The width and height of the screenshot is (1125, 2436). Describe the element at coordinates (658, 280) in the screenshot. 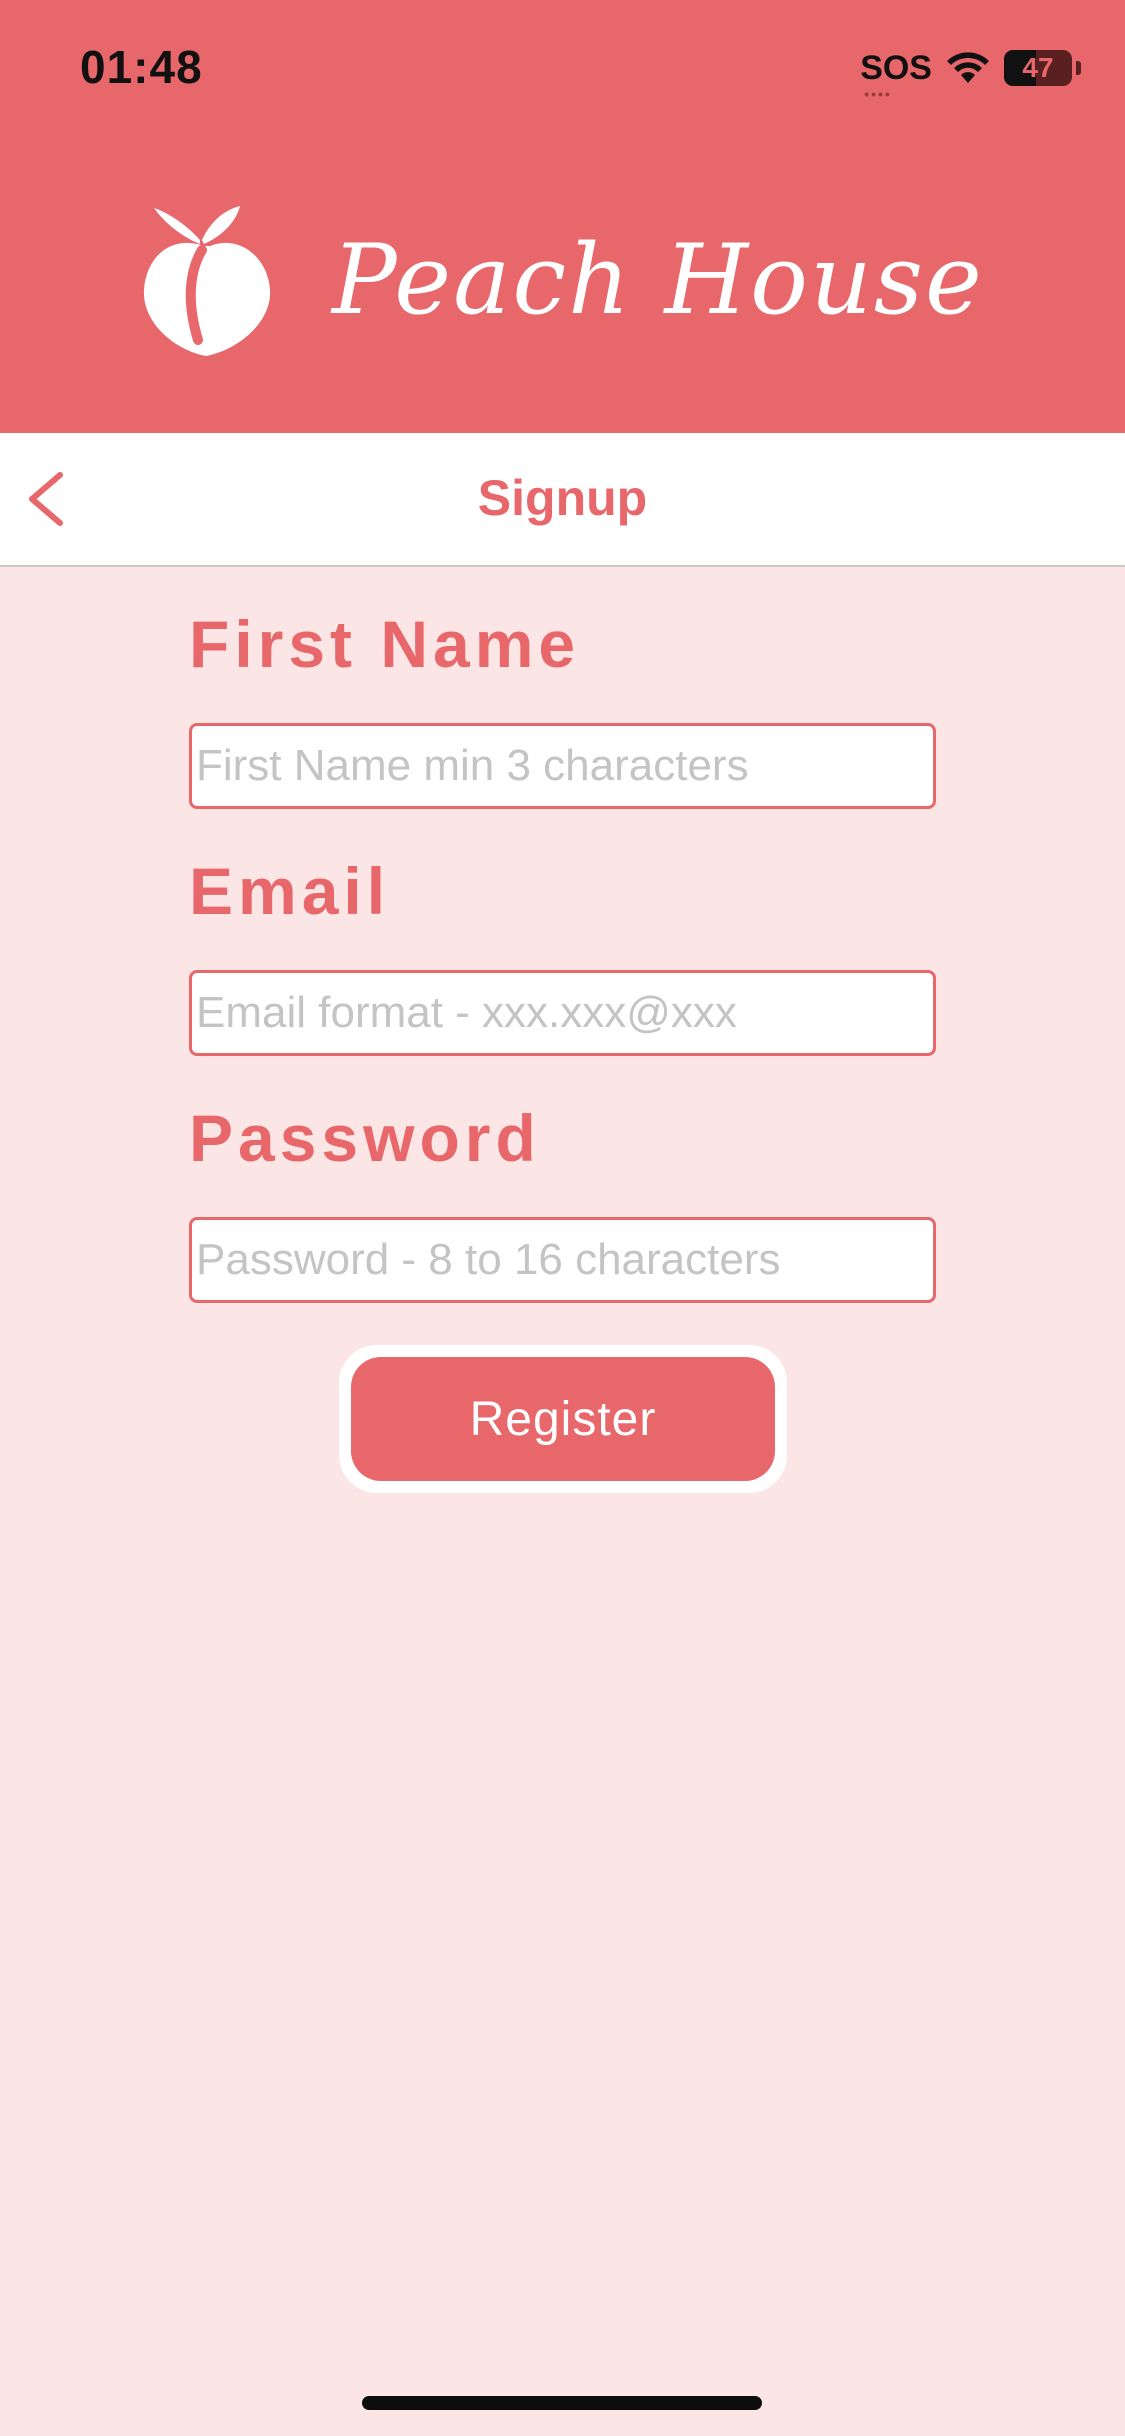

I see `brand-name: Peach House` at that location.